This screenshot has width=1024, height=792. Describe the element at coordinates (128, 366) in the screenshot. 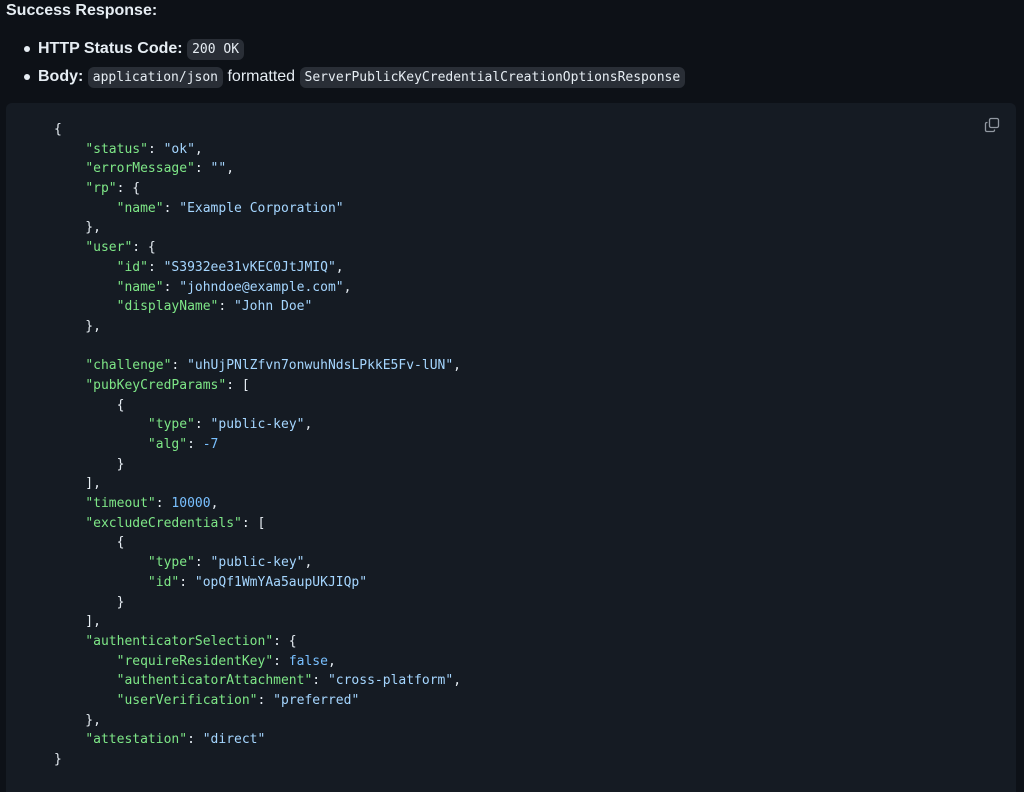

I see `json-key: "challenge"` at that location.